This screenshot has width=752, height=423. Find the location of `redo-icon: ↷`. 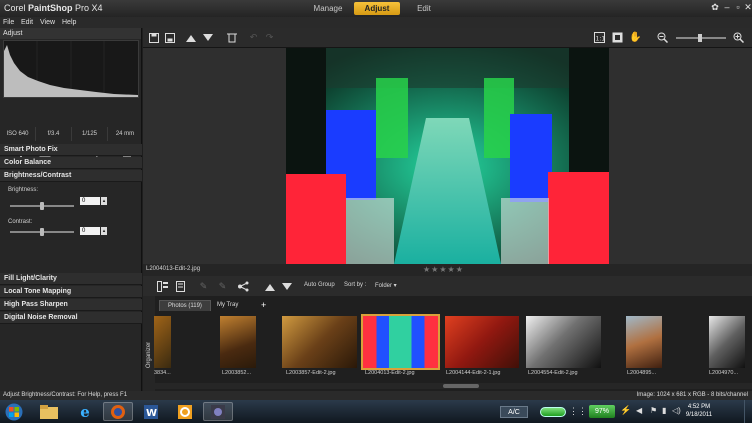

redo-icon: ↷ is located at coordinates (269, 37).